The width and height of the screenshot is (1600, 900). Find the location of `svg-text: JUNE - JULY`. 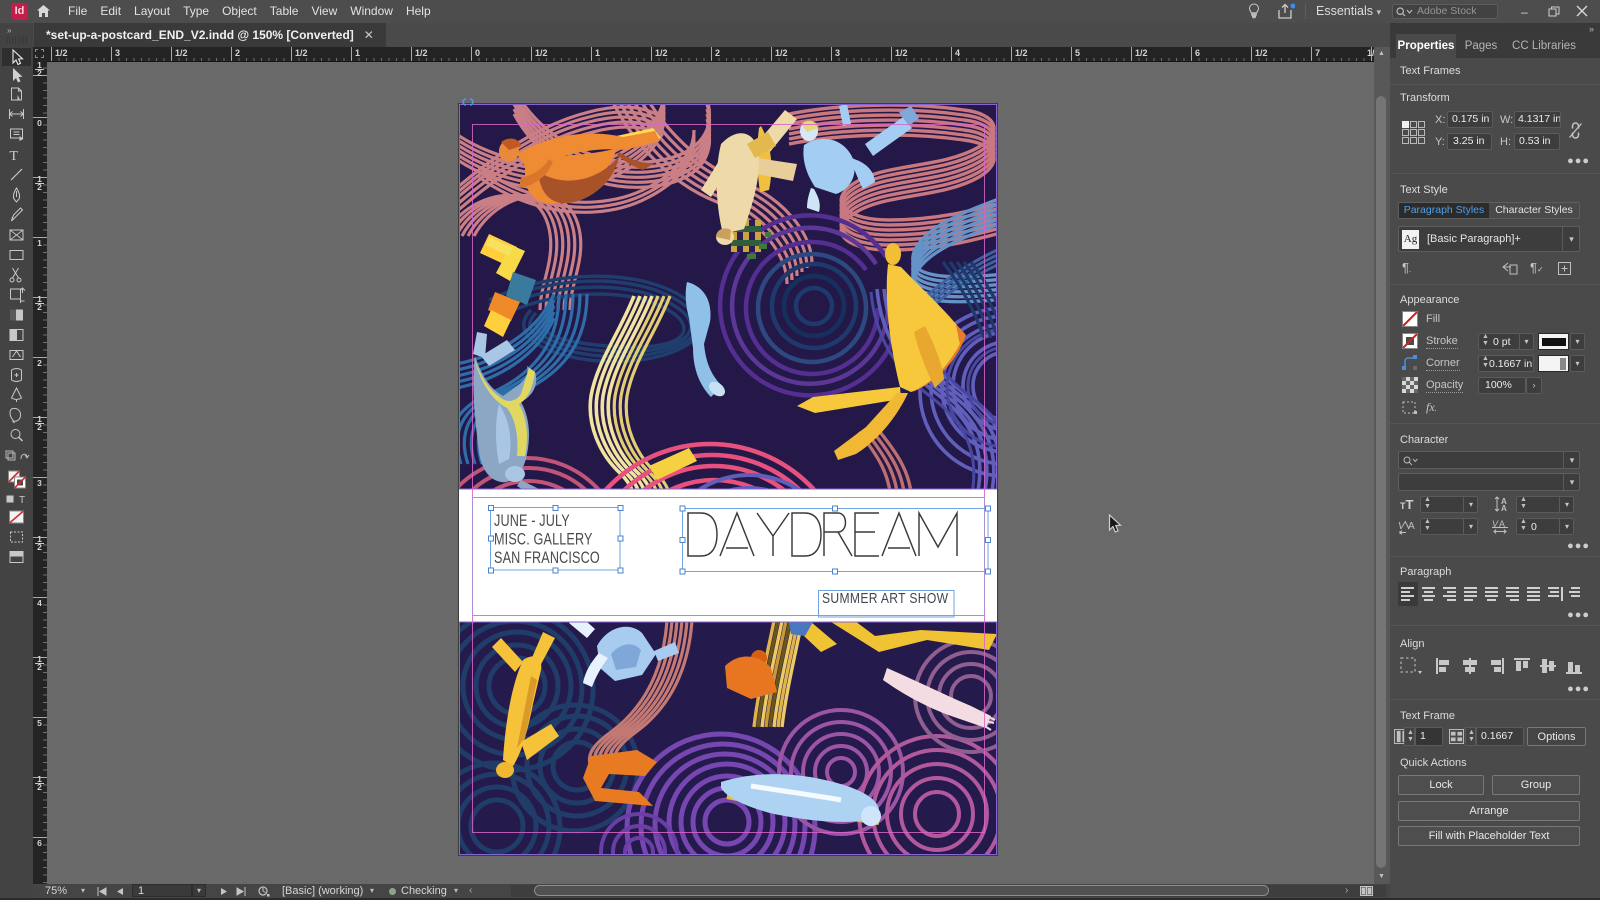

svg-text: JUNE - JULY is located at coordinates (532, 522).